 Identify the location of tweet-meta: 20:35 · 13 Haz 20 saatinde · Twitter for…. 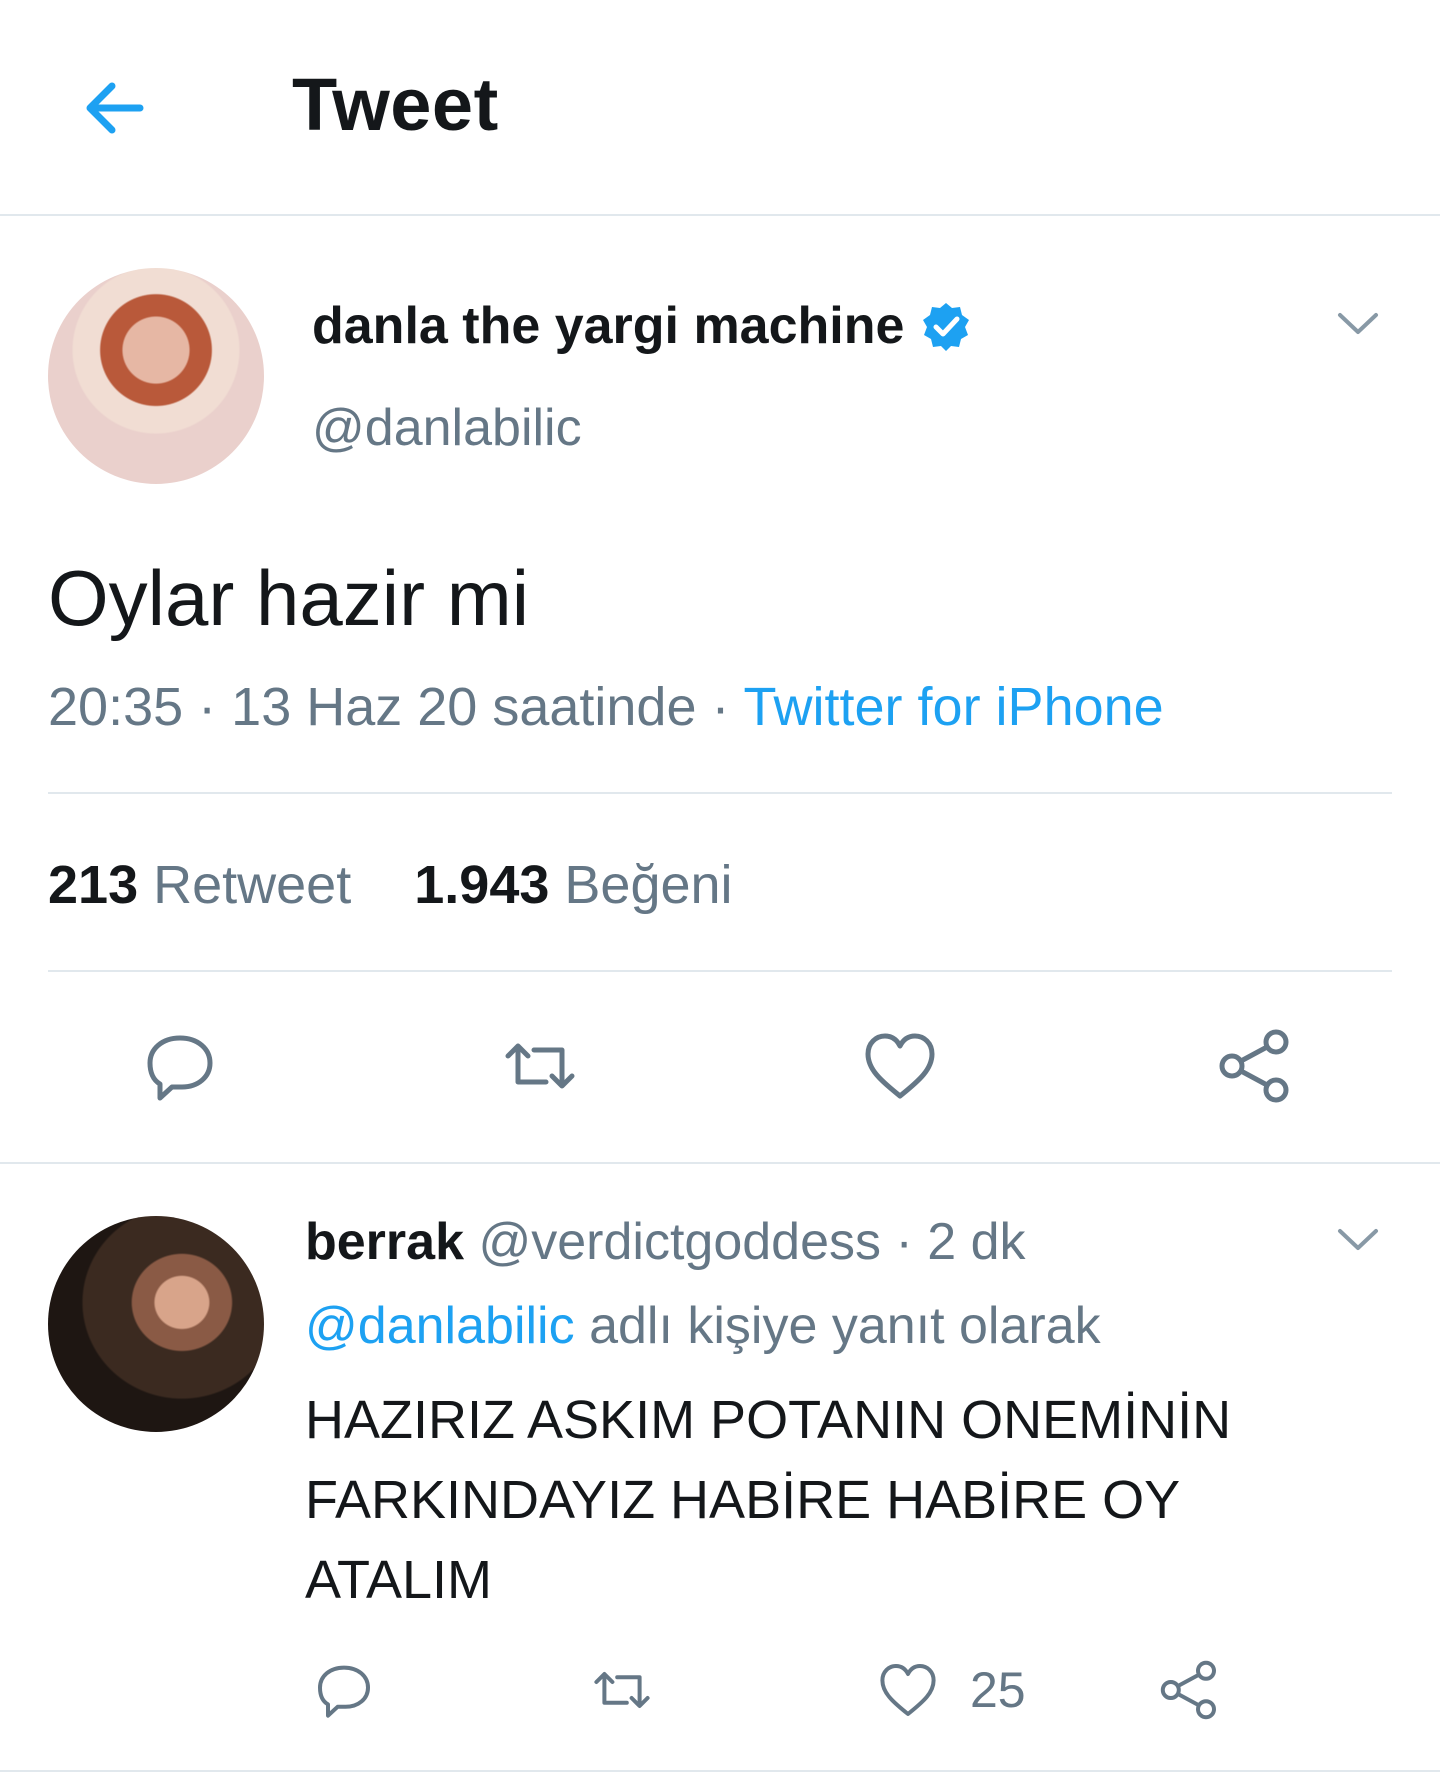
(606, 707).